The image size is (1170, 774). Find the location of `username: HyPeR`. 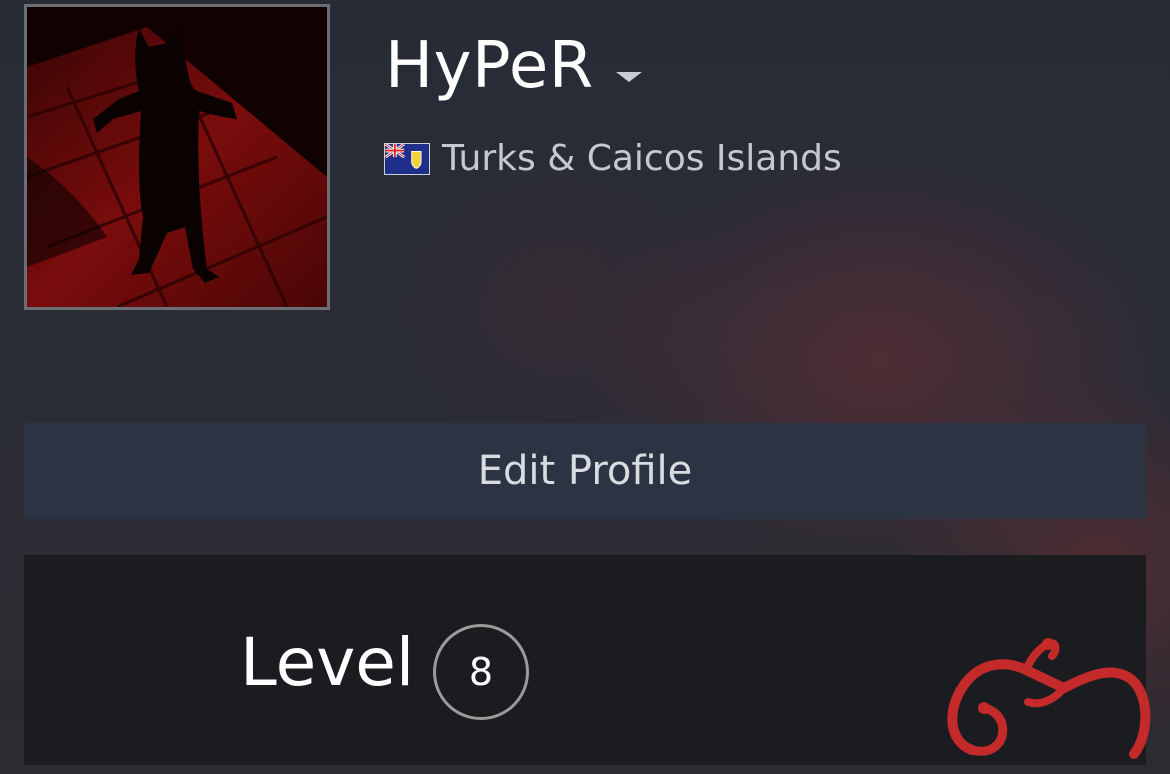

username: HyPeR is located at coordinates (489, 66).